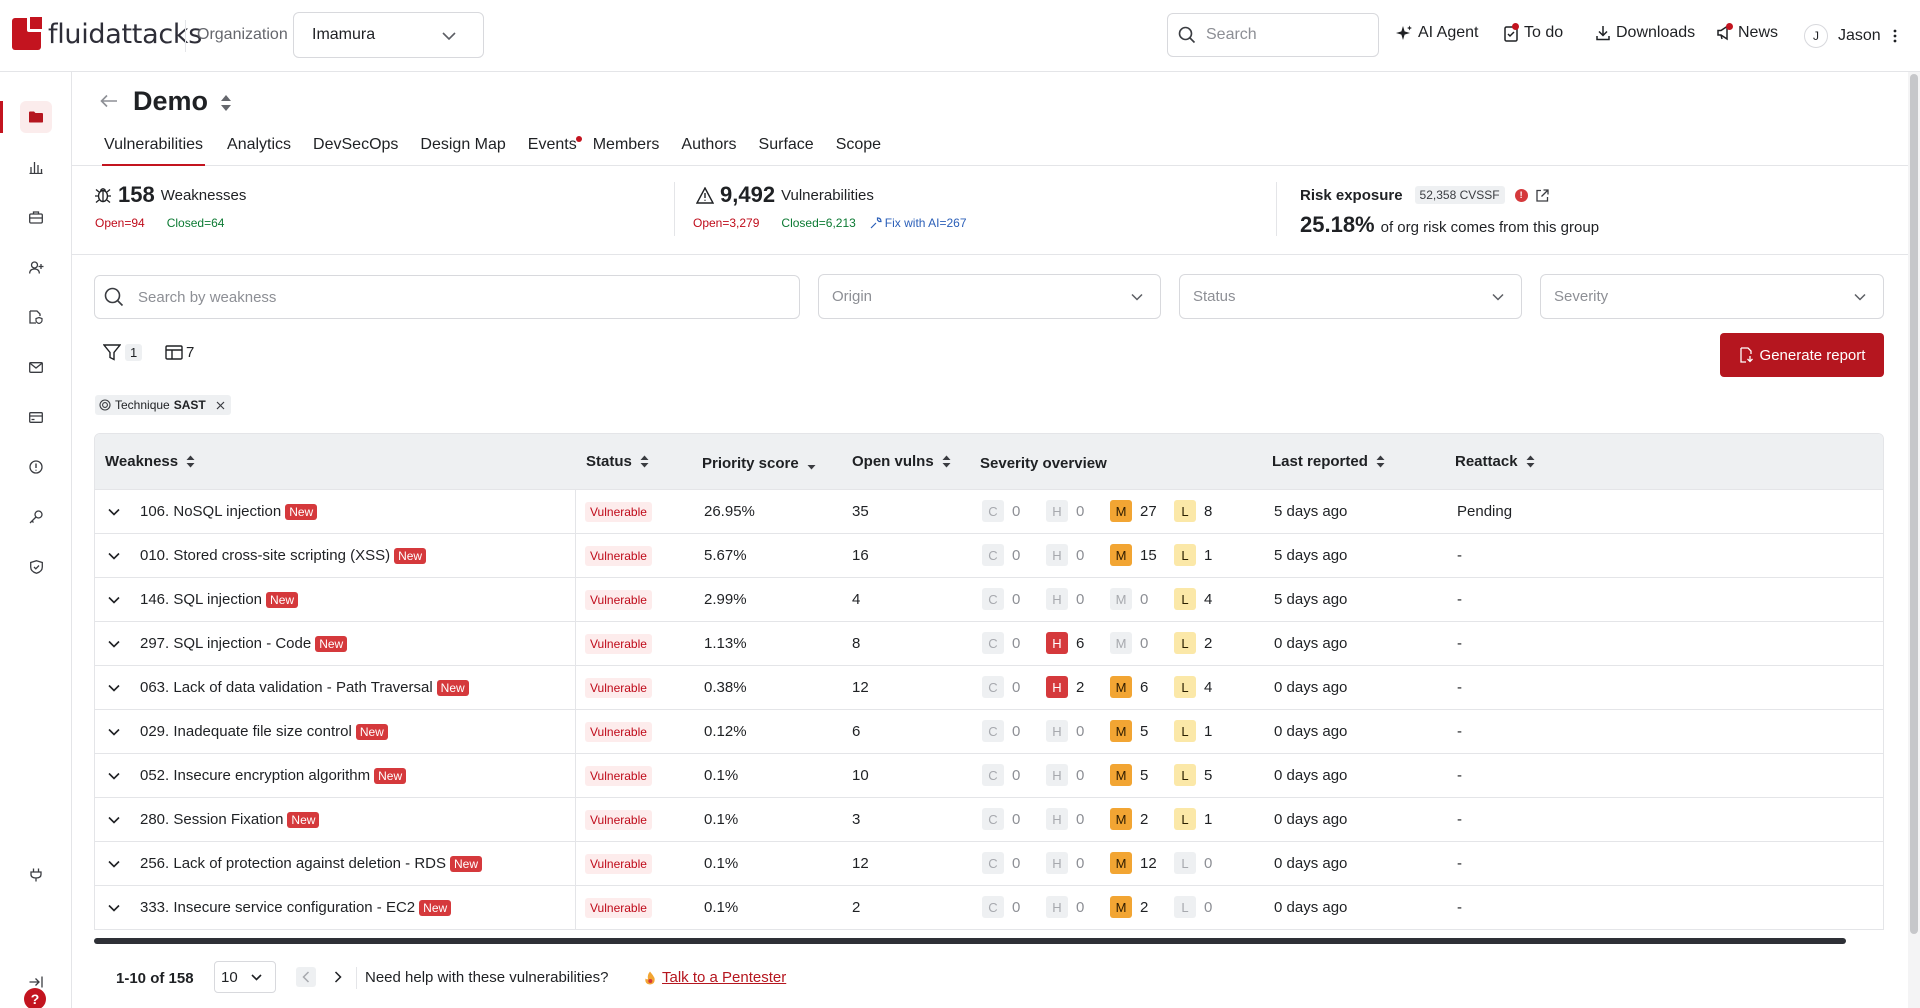 This screenshot has width=1920, height=1008. What do you see at coordinates (1724, 32) in the screenshot?
I see `megaphone-icon` at bounding box center [1724, 32].